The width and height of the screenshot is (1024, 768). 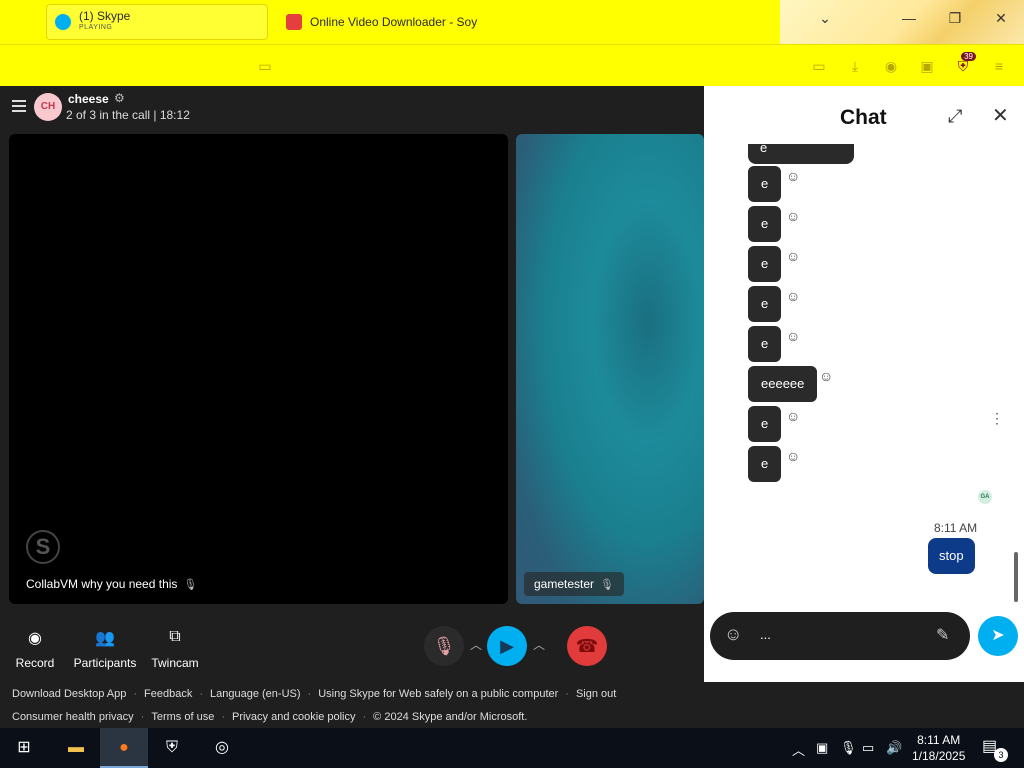 I want to click on send-button: ➤, so click(x=998, y=636).